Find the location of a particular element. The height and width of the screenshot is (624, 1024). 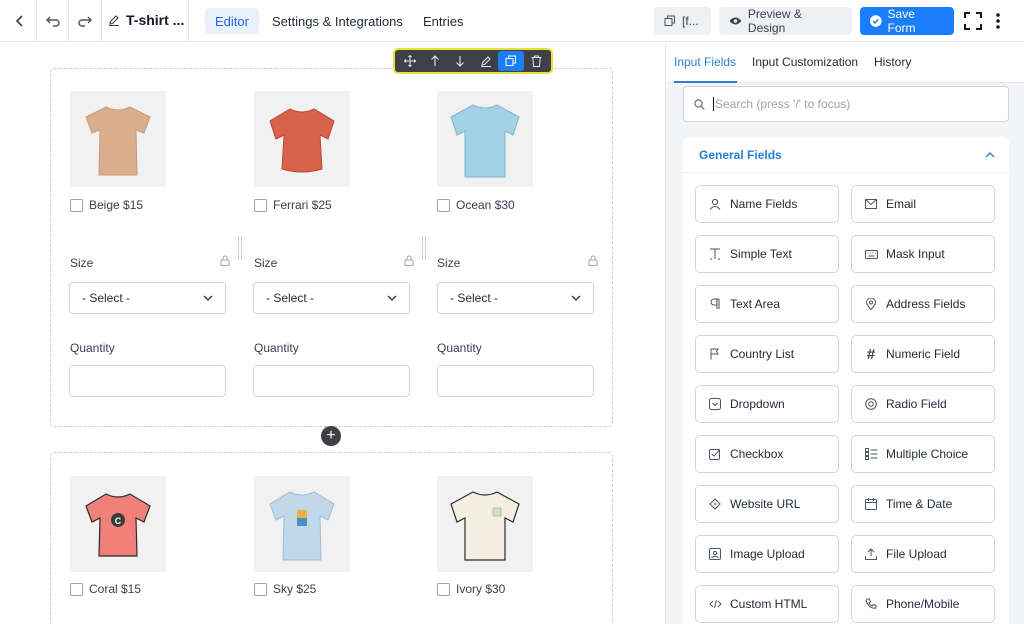

phone-icon is located at coordinates (871, 604).